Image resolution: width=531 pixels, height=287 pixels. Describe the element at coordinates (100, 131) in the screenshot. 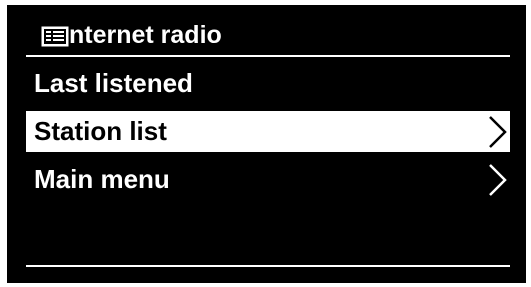

I see `menu-item-label: Station list` at that location.